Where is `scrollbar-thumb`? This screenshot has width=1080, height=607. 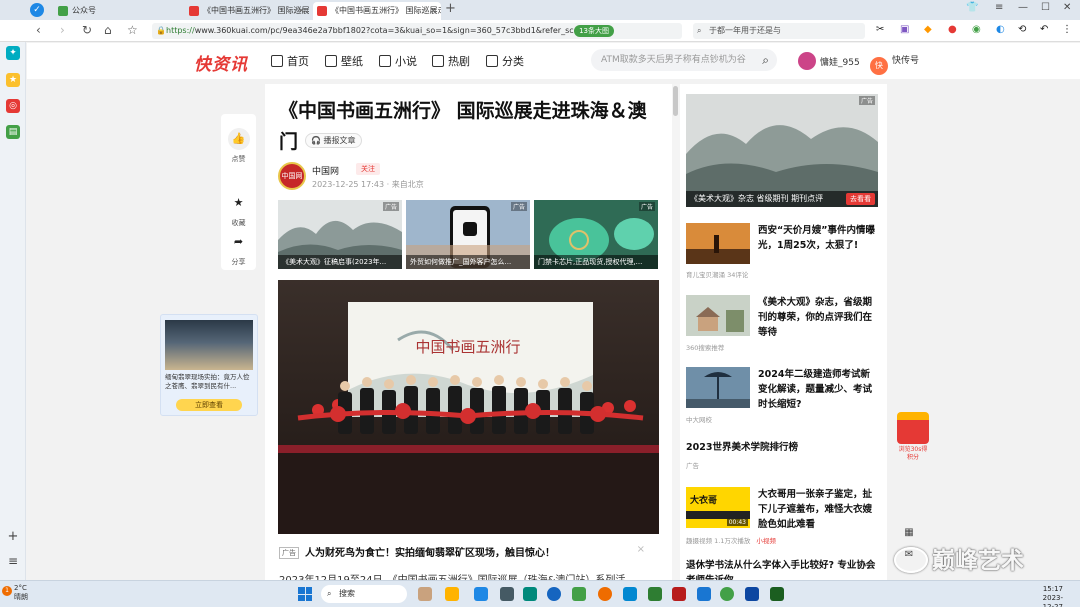
scrollbar-thumb is located at coordinates (675, 101).